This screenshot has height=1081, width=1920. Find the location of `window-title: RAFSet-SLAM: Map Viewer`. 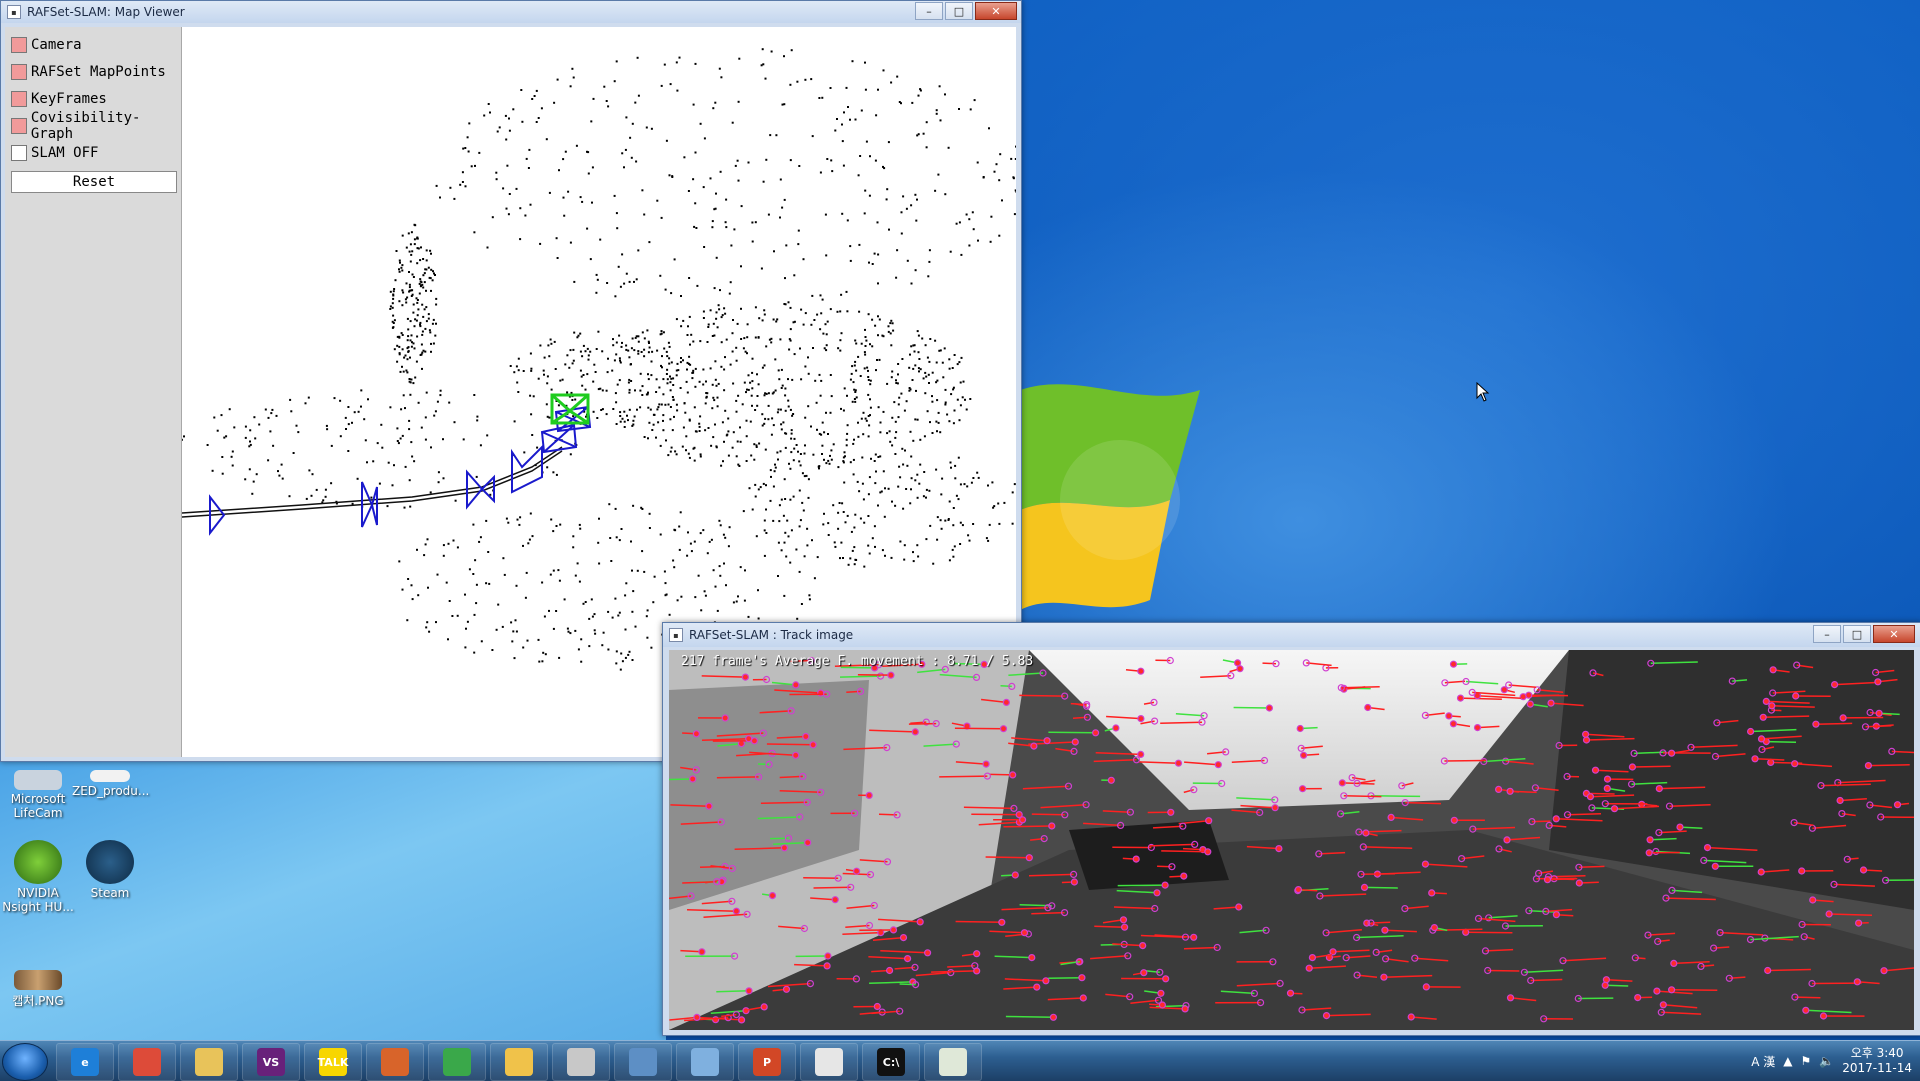

window-title: RAFSet-SLAM: Map Viewer is located at coordinates (106, 12).